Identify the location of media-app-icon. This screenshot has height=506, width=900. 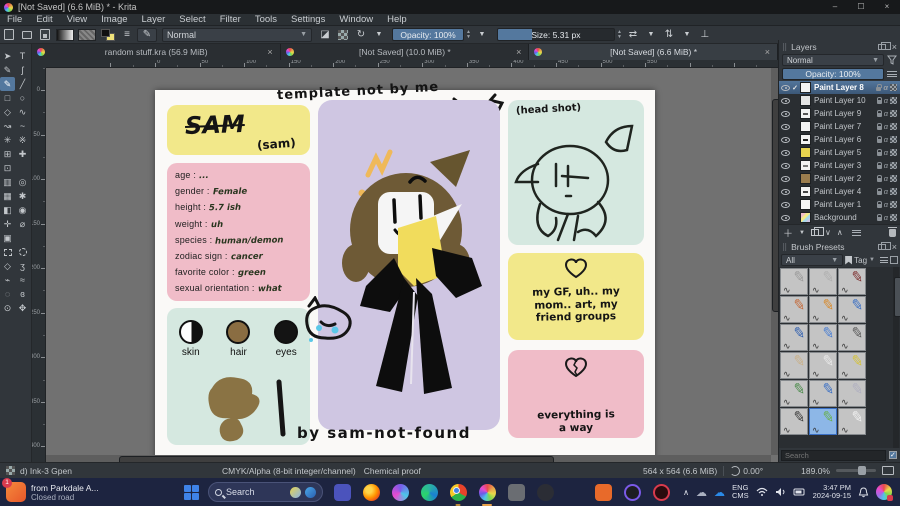
(603, 492).